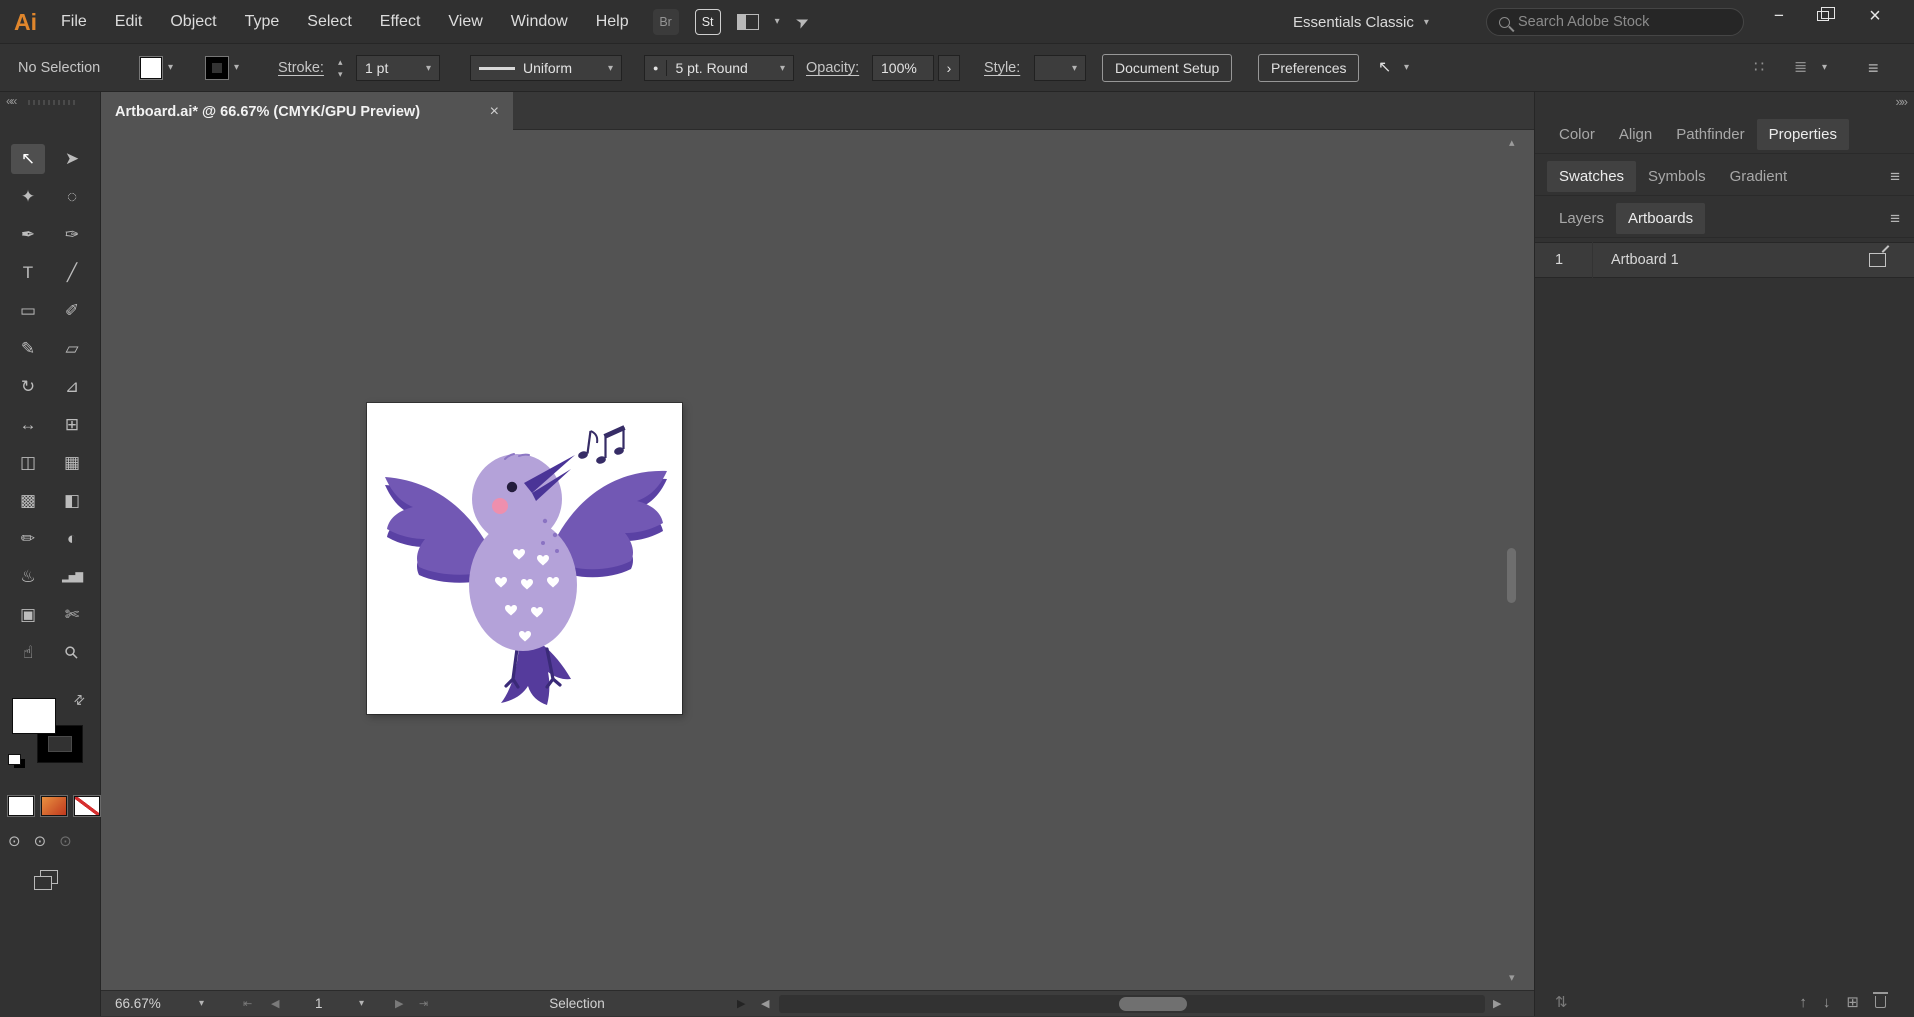 Image resolution: width=1914 pixels, height=1017 pixels. What do you see at coordinates (494, 112) in the screenshot?
I see `tab-close-icon: ×` at bounding box center [494, 112].